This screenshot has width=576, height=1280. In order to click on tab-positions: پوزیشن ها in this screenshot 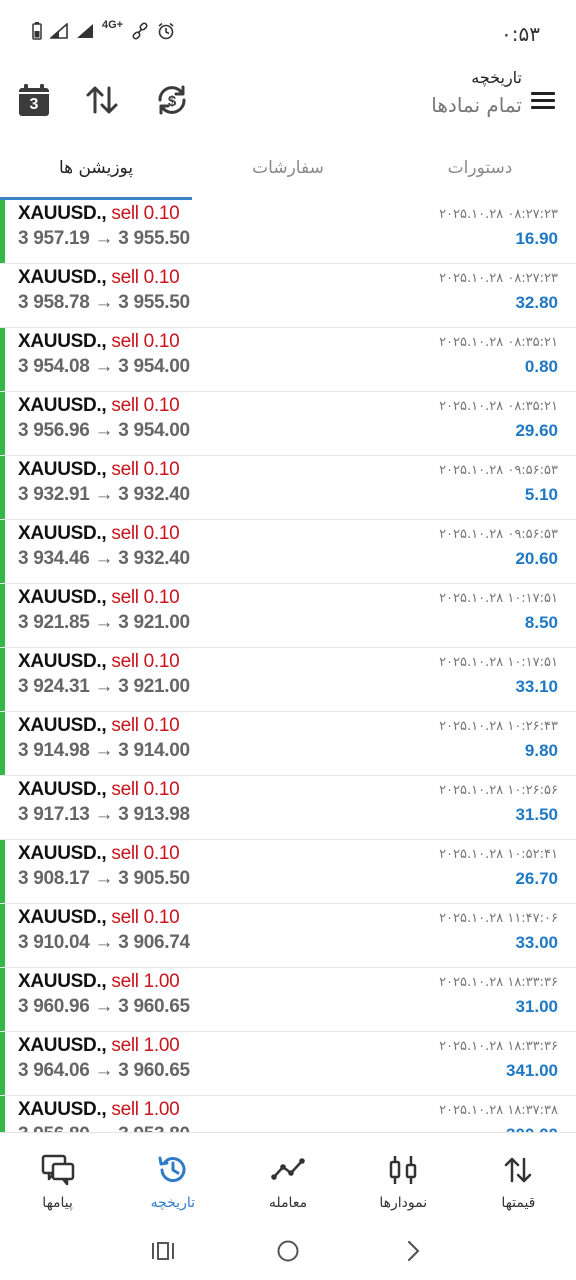, I will do `click(96, 171)`.